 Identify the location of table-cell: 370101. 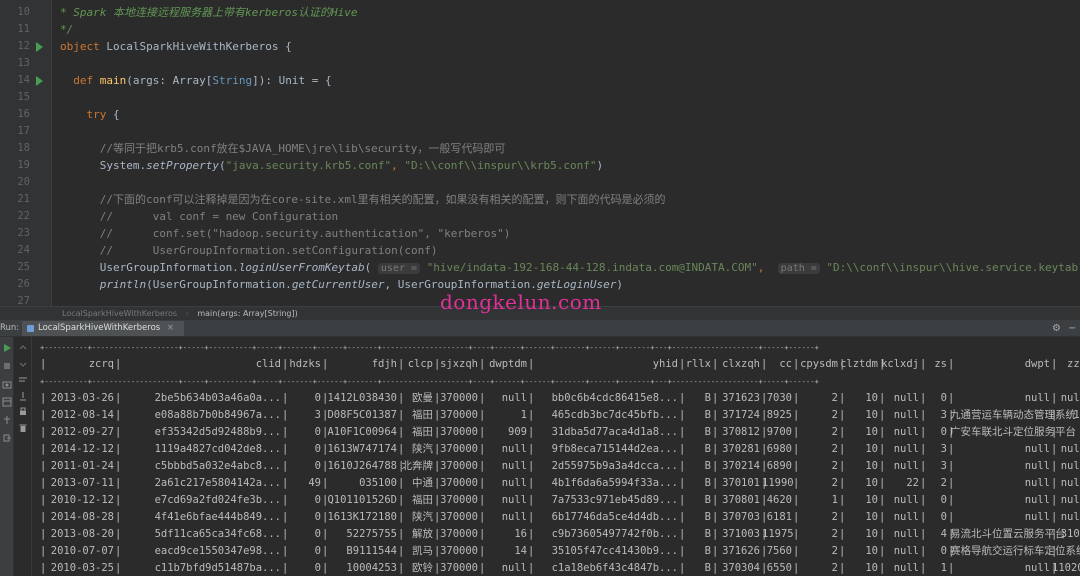
(741, 483).